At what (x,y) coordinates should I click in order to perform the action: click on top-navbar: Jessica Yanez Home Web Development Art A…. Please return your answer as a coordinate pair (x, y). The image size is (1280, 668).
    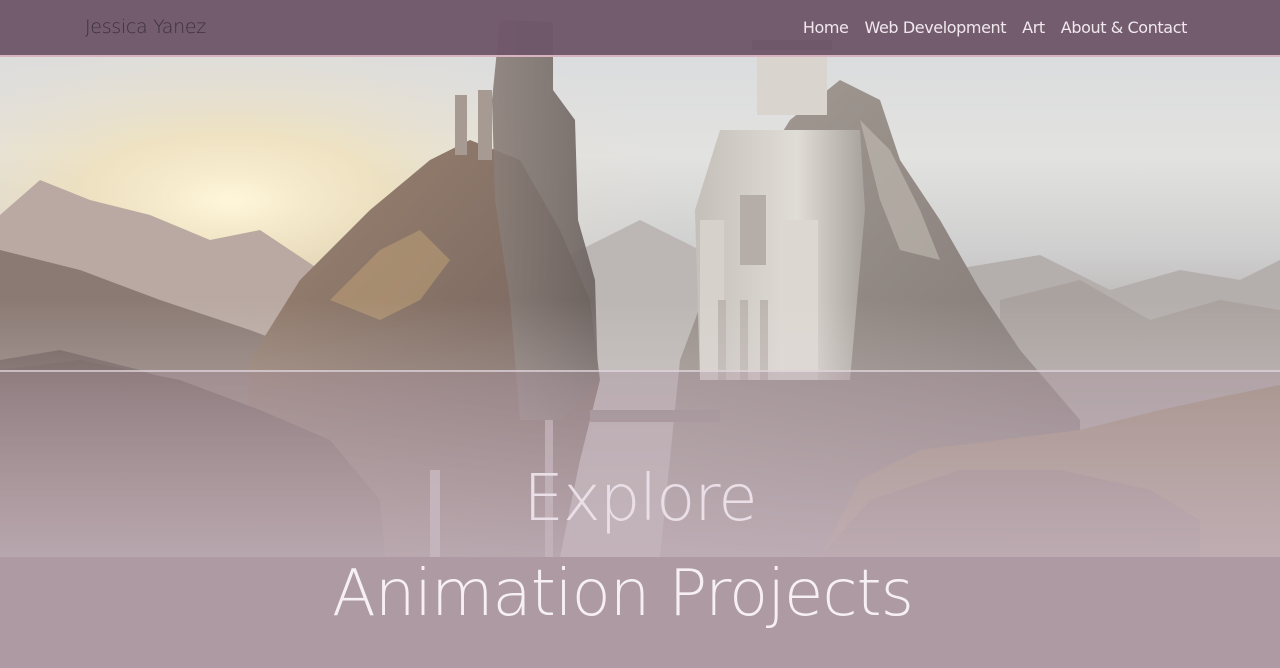
    Looking at the image, I should click on (640, 28).